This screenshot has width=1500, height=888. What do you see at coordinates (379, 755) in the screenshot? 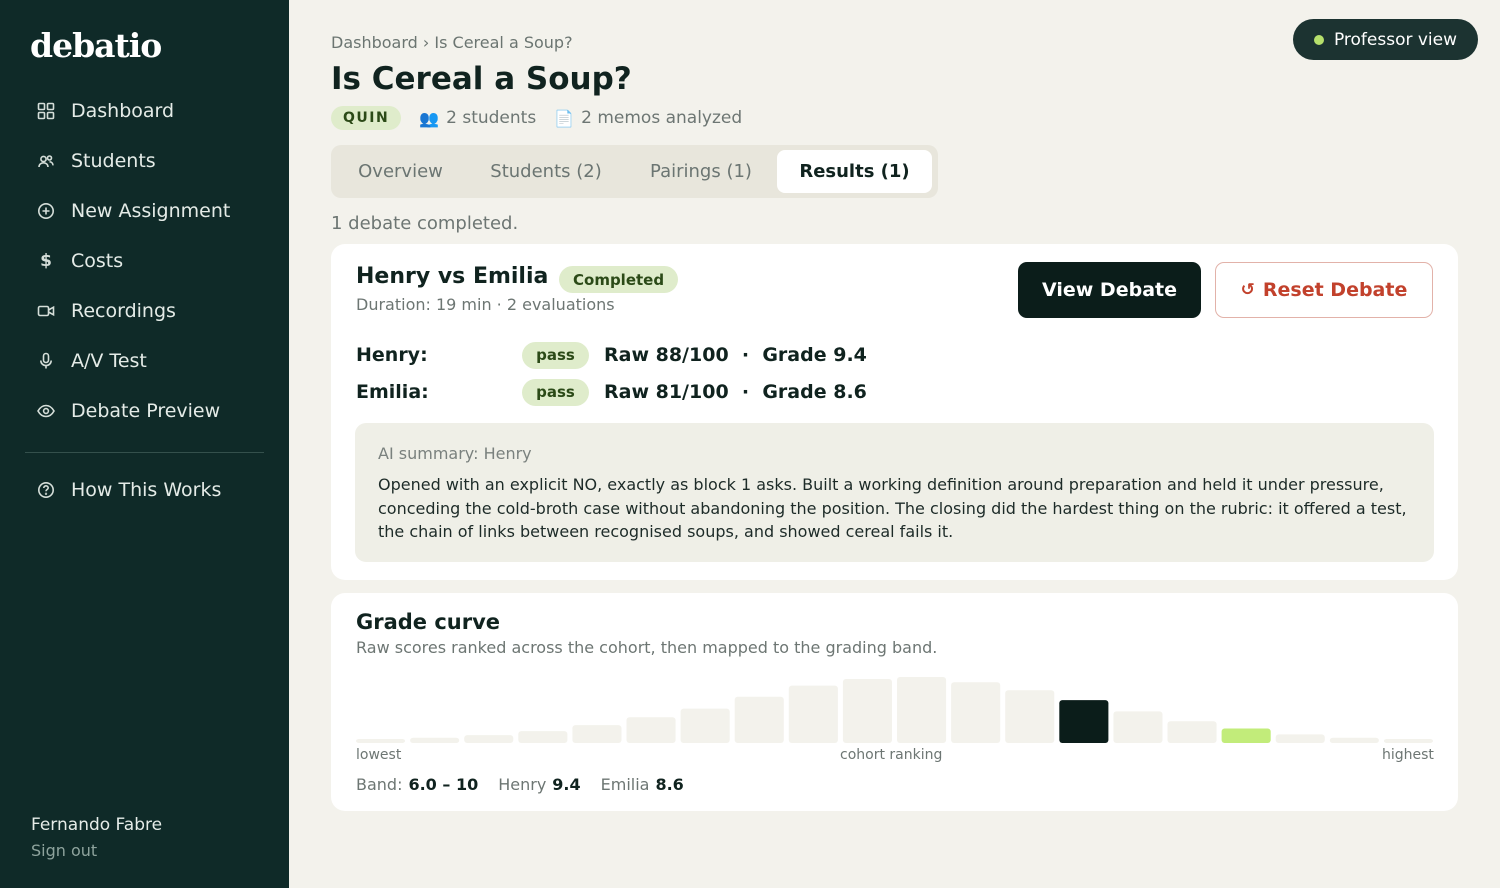
I see `axis-label-lowest: lowest` at bounding box center [379, 755].